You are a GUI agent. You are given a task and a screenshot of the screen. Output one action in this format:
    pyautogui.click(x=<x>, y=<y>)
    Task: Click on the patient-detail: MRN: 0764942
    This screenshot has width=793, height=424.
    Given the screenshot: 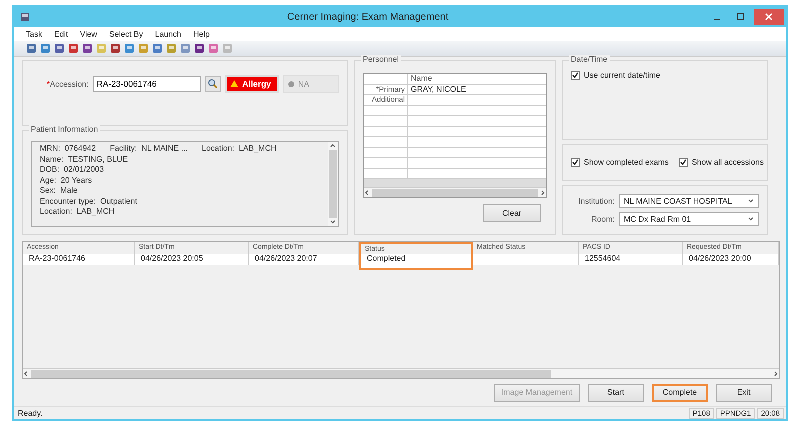 What is the action you would take?
    pyautogui.click(x=68, y=148)
    